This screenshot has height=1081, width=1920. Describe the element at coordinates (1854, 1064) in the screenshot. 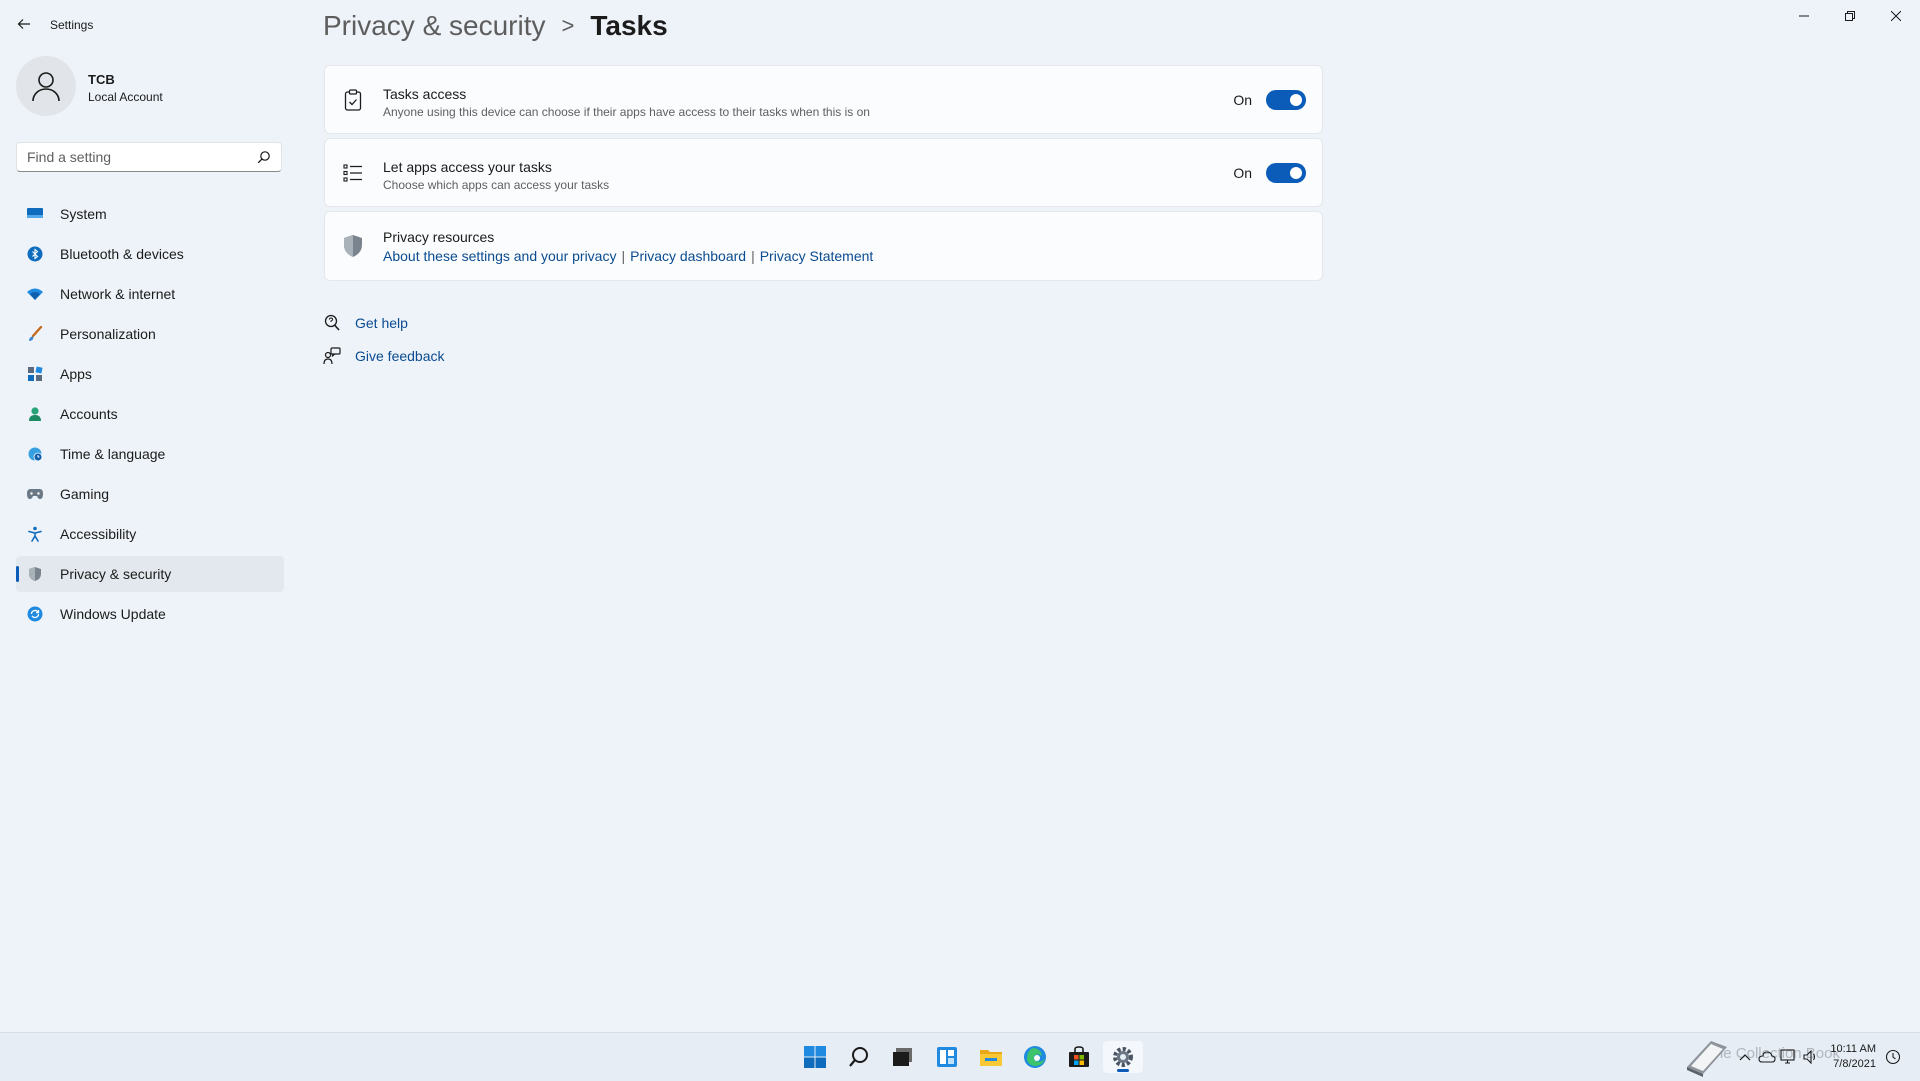

I see `clock-date: 7/8/2021` at that location.